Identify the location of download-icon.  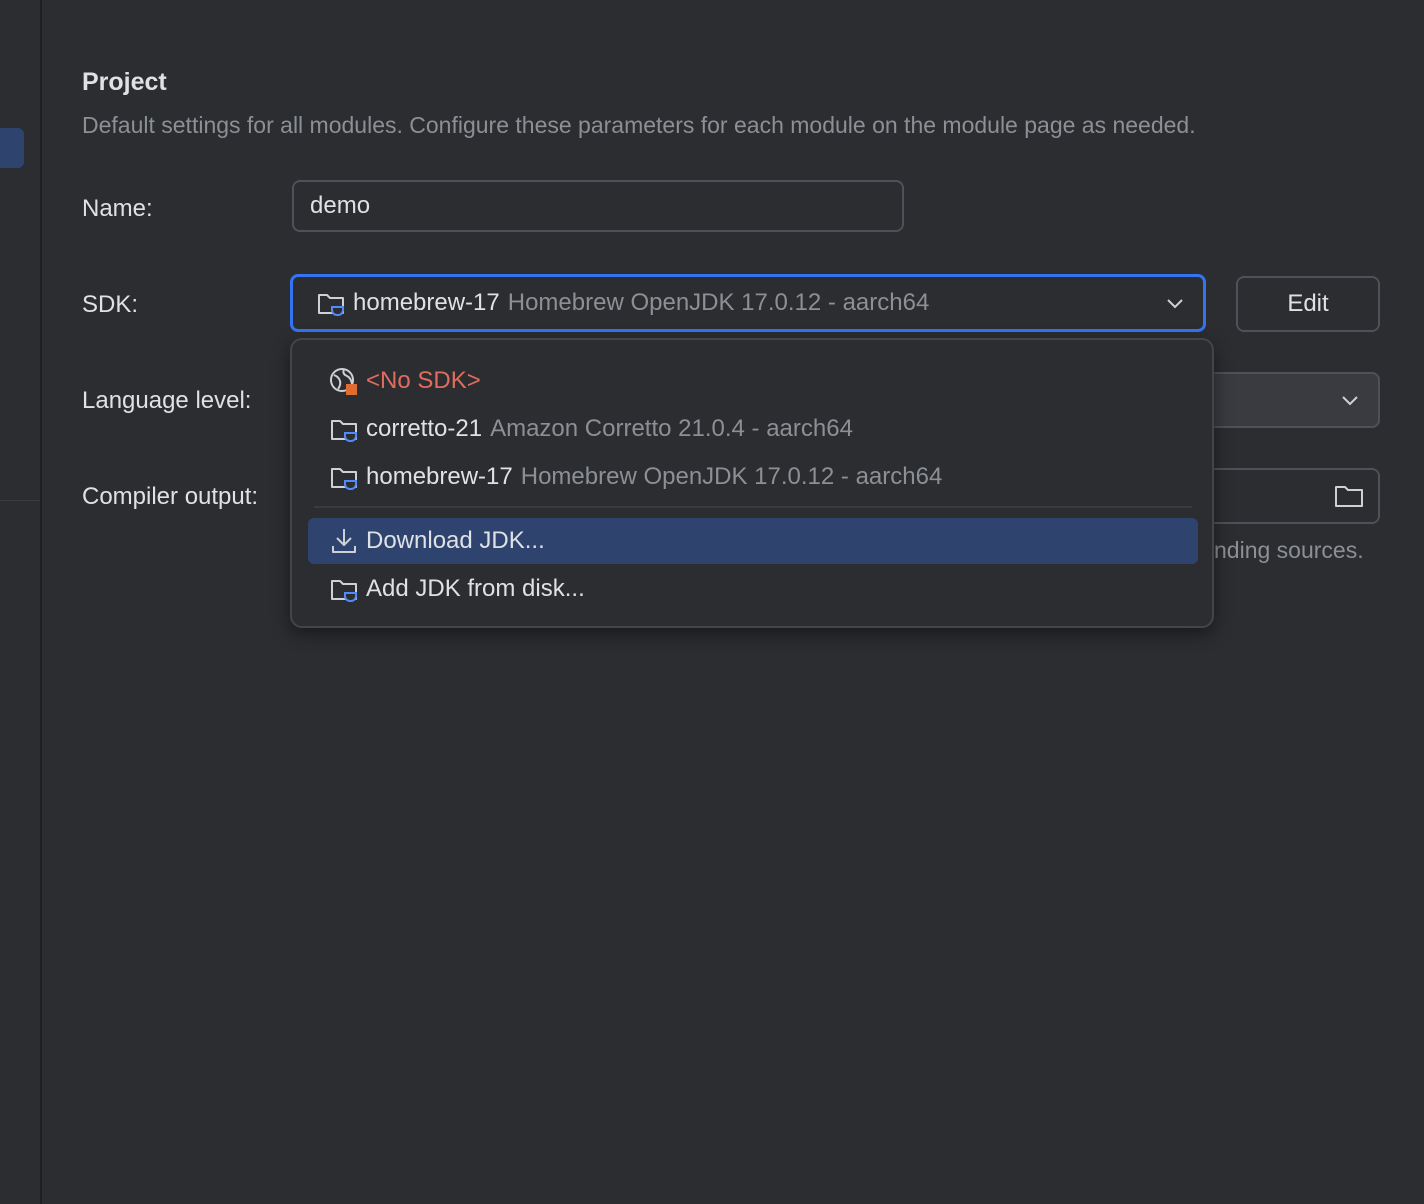
(344, 541).